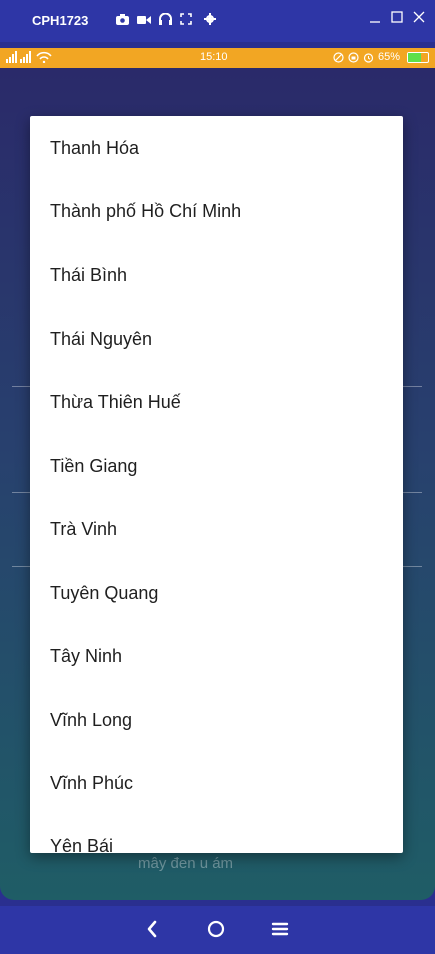 Image resolution: width=435 pixels, height=954 pixels. Describe the element at coordinates (368, 57) in the screenshot. I see `alarm-icon` at that location.